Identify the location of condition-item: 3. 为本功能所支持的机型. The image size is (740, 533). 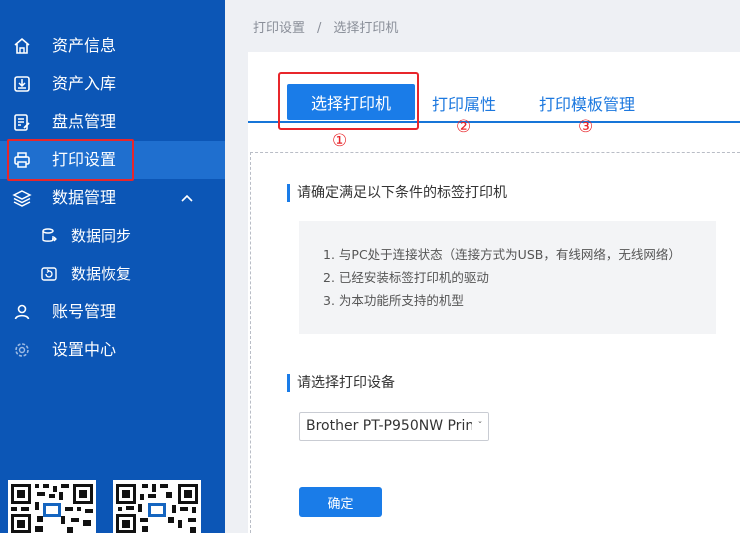
(393, 300).